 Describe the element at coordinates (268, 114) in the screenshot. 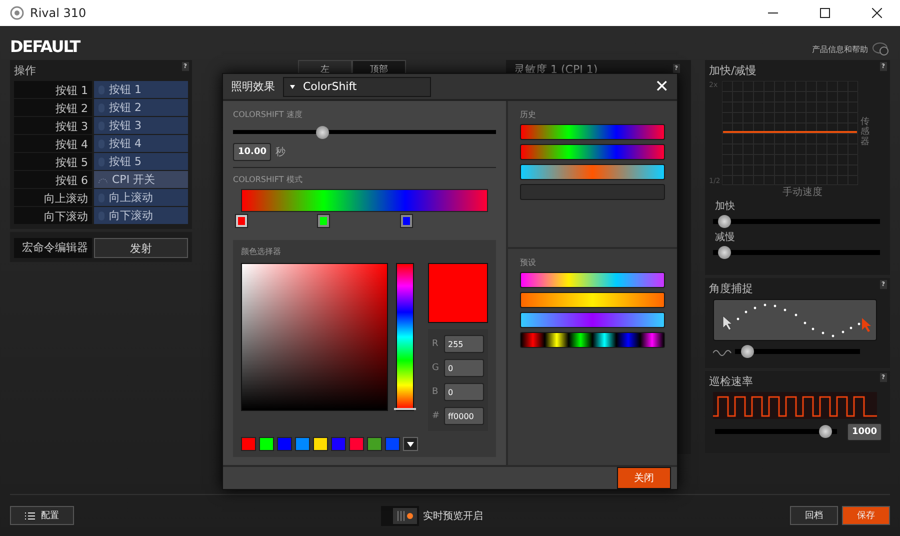

I see `section-label: COLORSHIFT 速度` at that location.